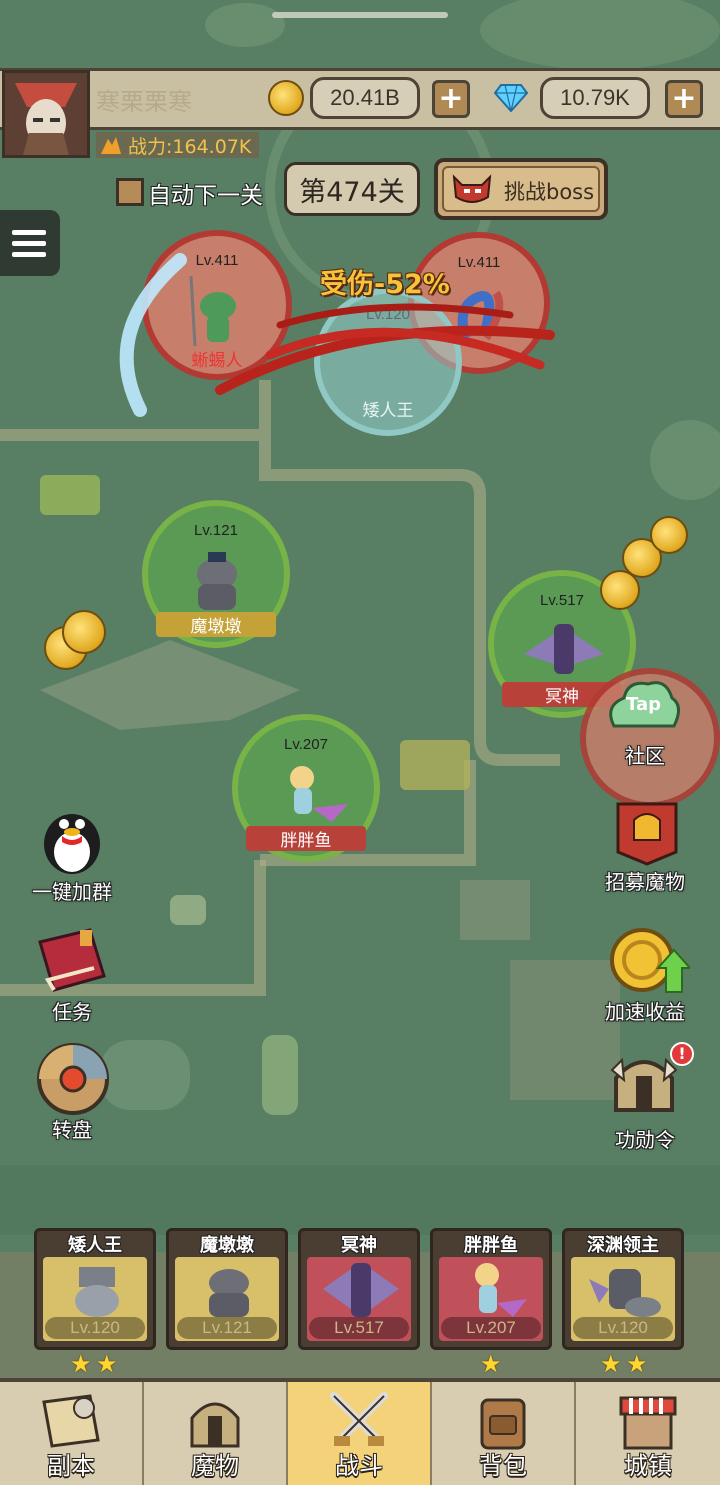 The width and height of the screenshot is (720, 1485). I want to click on diamond-icon, so click(511, 98).